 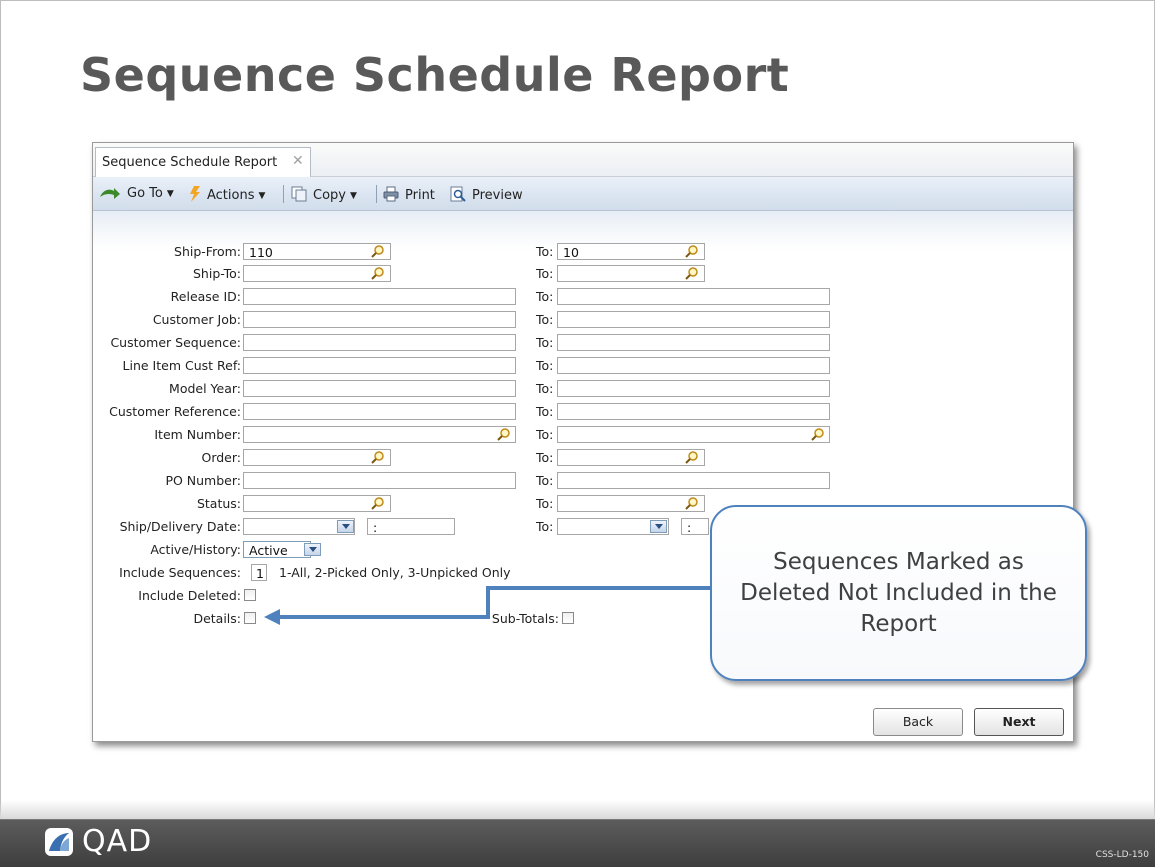 I want to click on ship-from-label: Ship-From:, so click(x=207, y=251).